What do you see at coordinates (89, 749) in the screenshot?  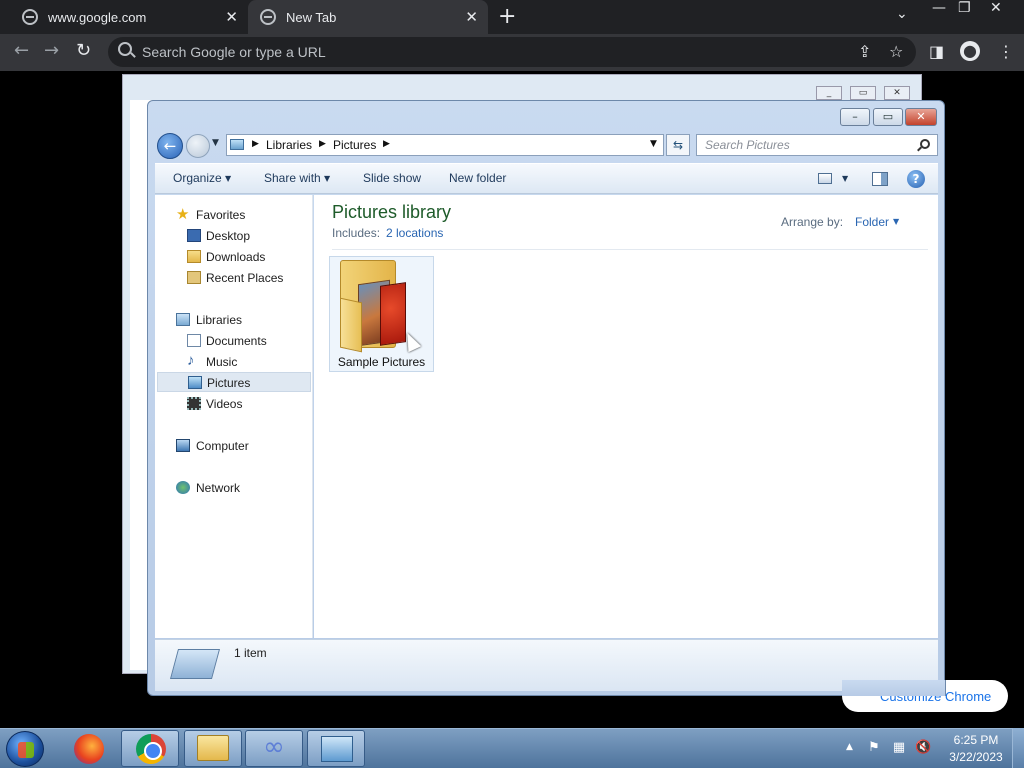 I see `firefox-icon` at bounding box center [89, 749].